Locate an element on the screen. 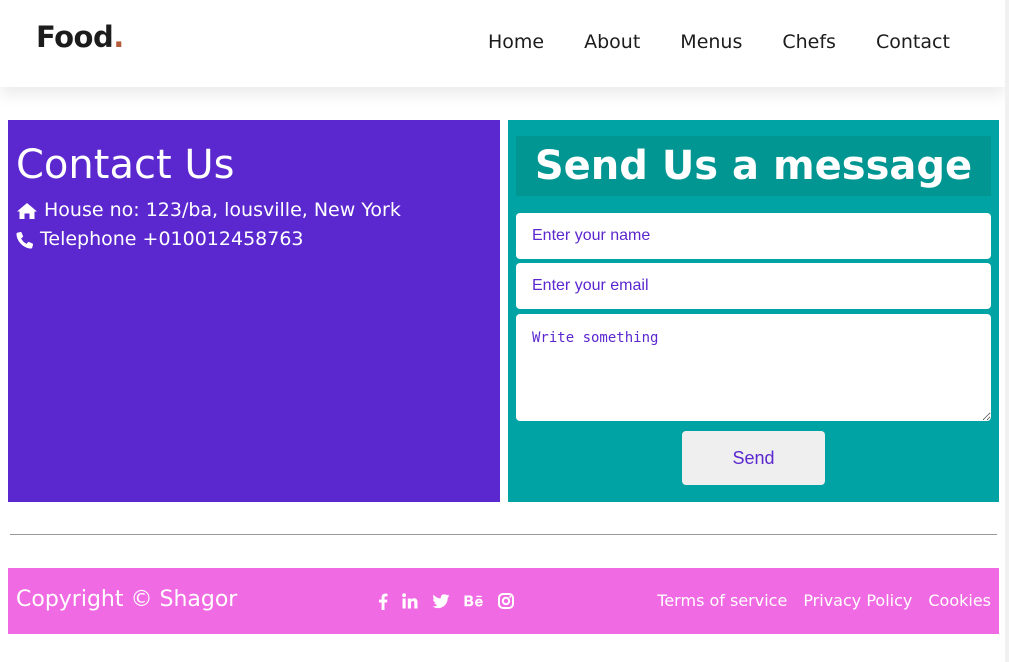 This screenshot has width=1009, height=662. behance-icon is located at coordinates (474, 601).